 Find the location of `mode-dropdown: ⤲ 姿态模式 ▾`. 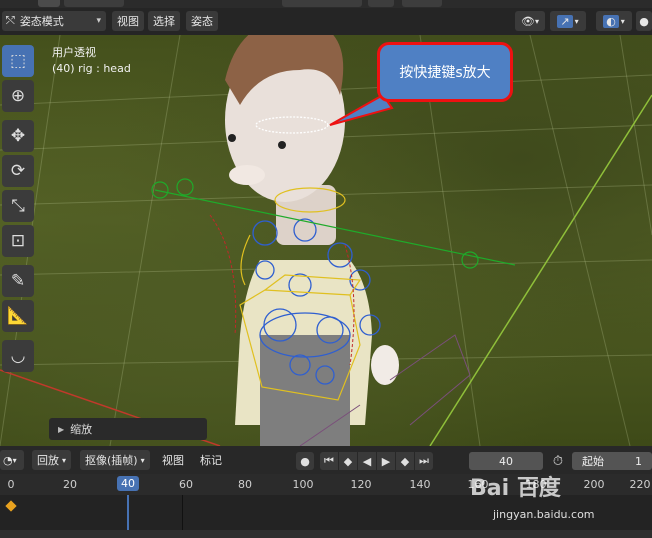

mode-dropdown: ⤲ 姿态模式 ▾ is located at coordinates (54, 21).